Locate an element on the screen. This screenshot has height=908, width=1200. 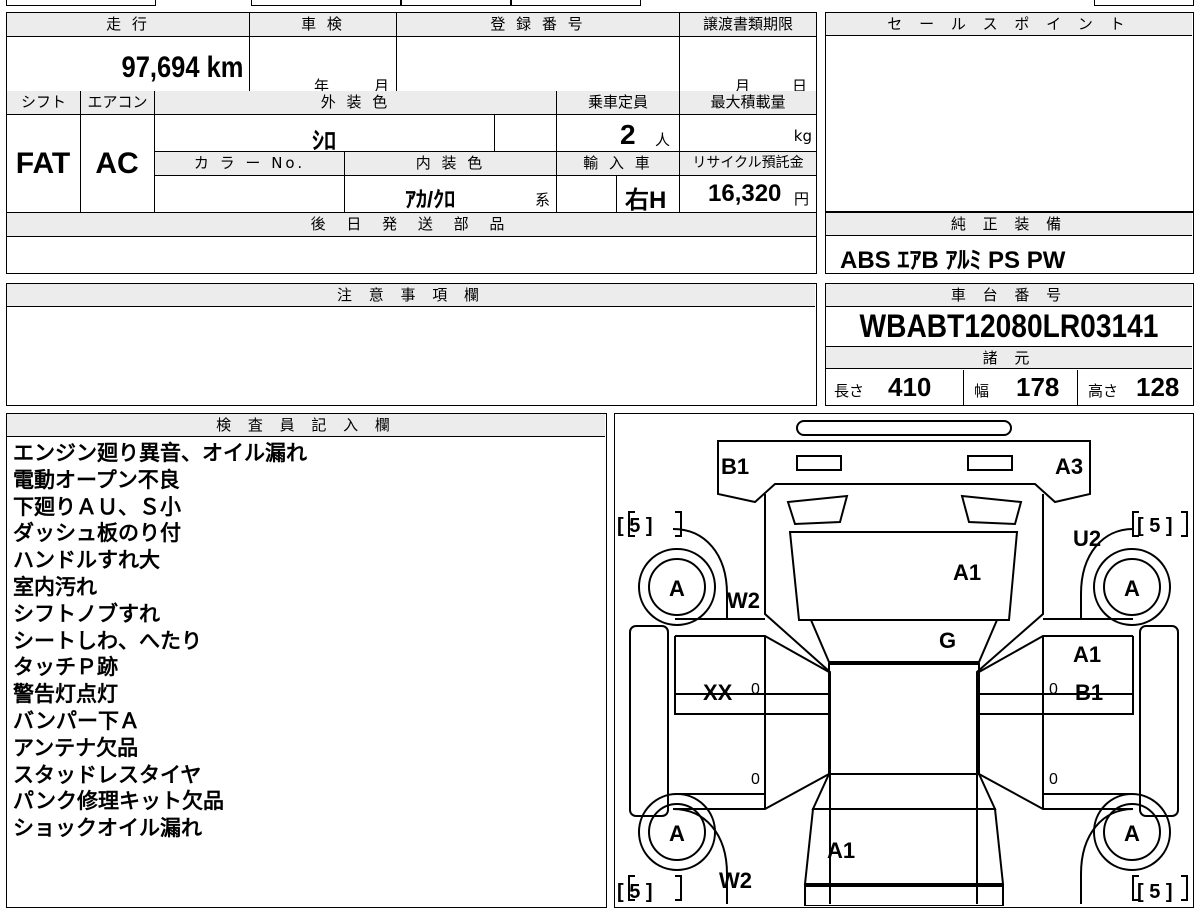
wheel-grade-front-right: A is located at coordinates (1132, 588).